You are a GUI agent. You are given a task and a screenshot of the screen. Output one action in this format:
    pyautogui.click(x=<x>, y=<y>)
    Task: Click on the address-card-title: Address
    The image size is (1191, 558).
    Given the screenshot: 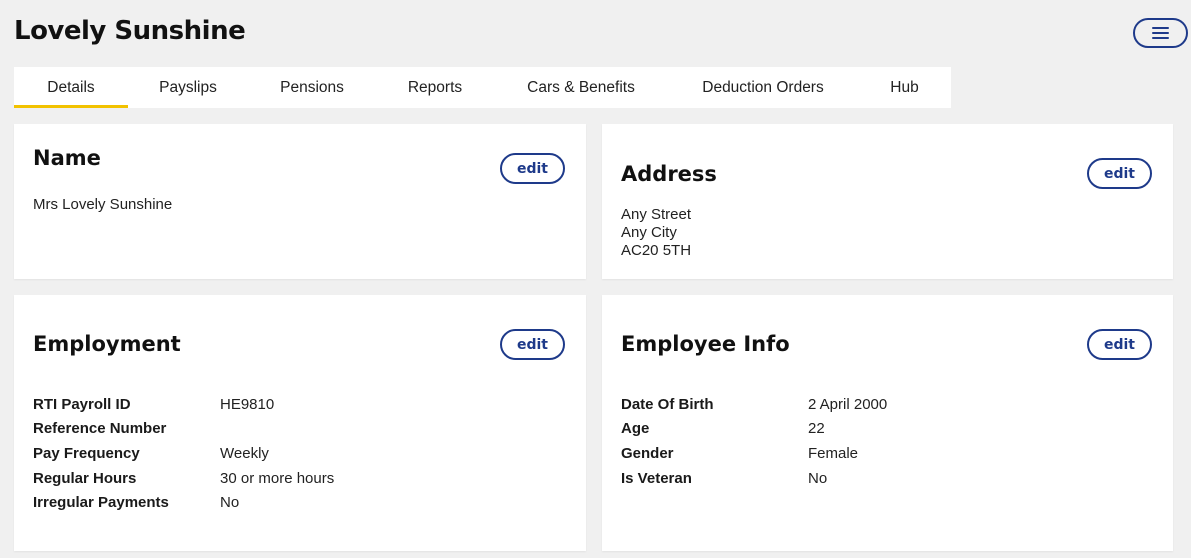 What is the action you would take?
    pyautogui.click(x=669, y=174)
    